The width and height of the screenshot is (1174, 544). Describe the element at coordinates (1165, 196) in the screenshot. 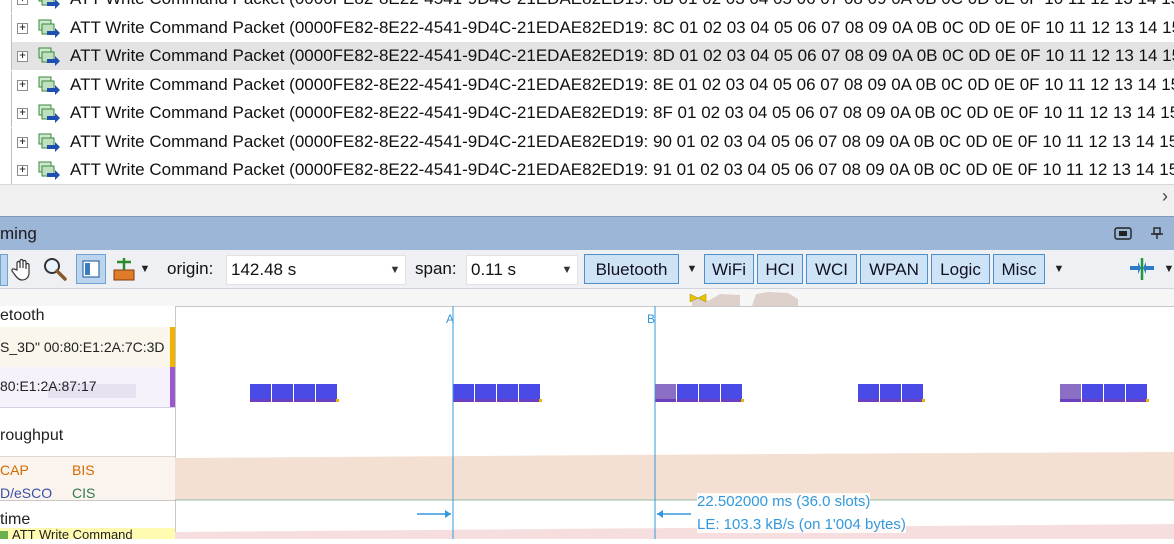

I see `scroll-right-arrow-icon: ›` at that location.